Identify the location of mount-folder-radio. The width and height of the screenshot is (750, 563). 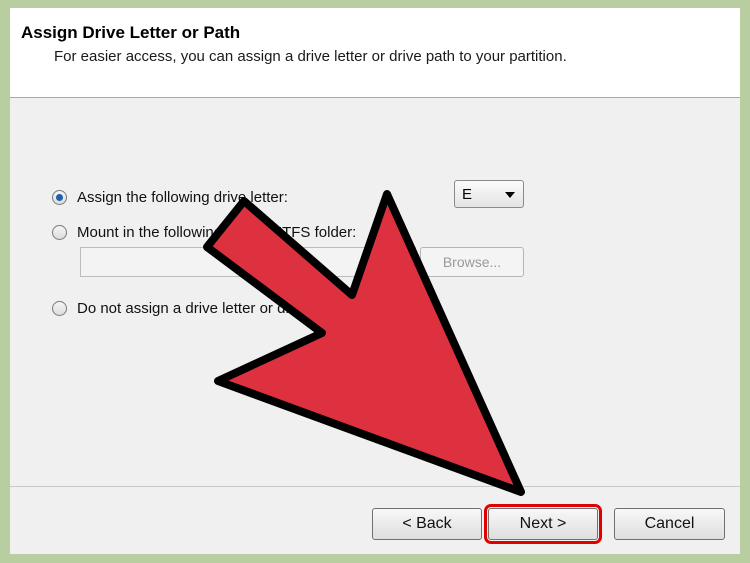
(59, 232).